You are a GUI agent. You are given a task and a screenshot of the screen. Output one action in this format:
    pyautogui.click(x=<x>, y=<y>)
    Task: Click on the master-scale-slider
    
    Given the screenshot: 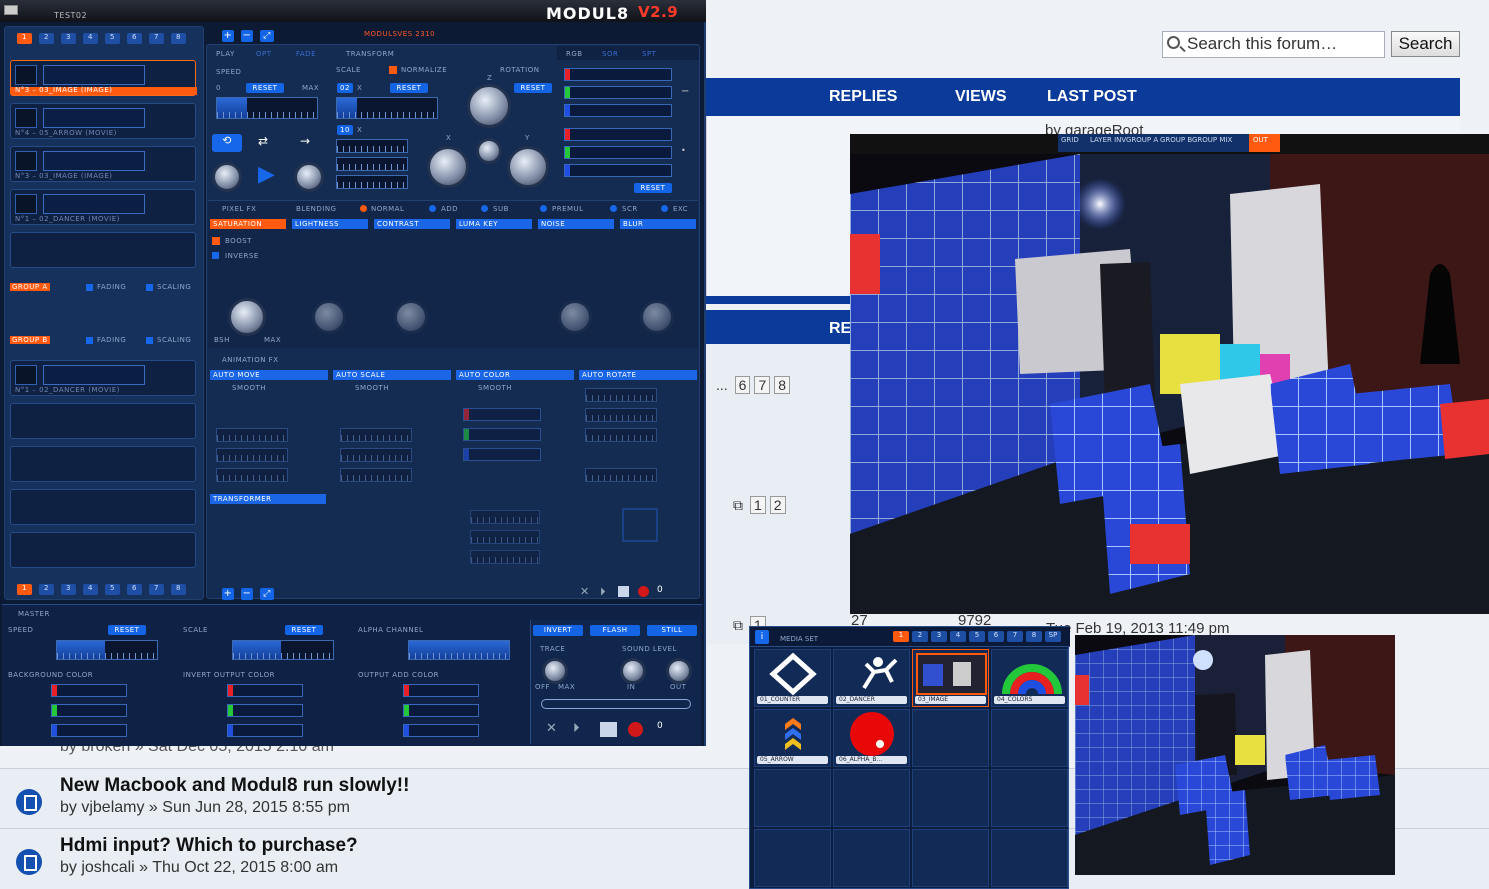 What is the action you would take?
    pyautogui.click(x=283, y=650)
    